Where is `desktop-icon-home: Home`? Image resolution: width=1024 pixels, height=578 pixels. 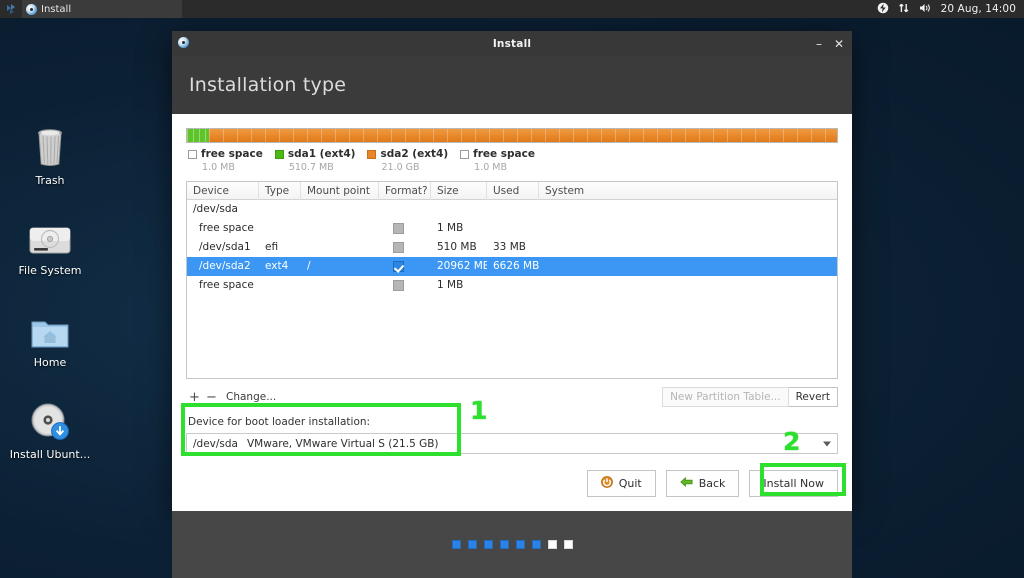 desktop-icon-home: Home is located at coordinates (50, 334).